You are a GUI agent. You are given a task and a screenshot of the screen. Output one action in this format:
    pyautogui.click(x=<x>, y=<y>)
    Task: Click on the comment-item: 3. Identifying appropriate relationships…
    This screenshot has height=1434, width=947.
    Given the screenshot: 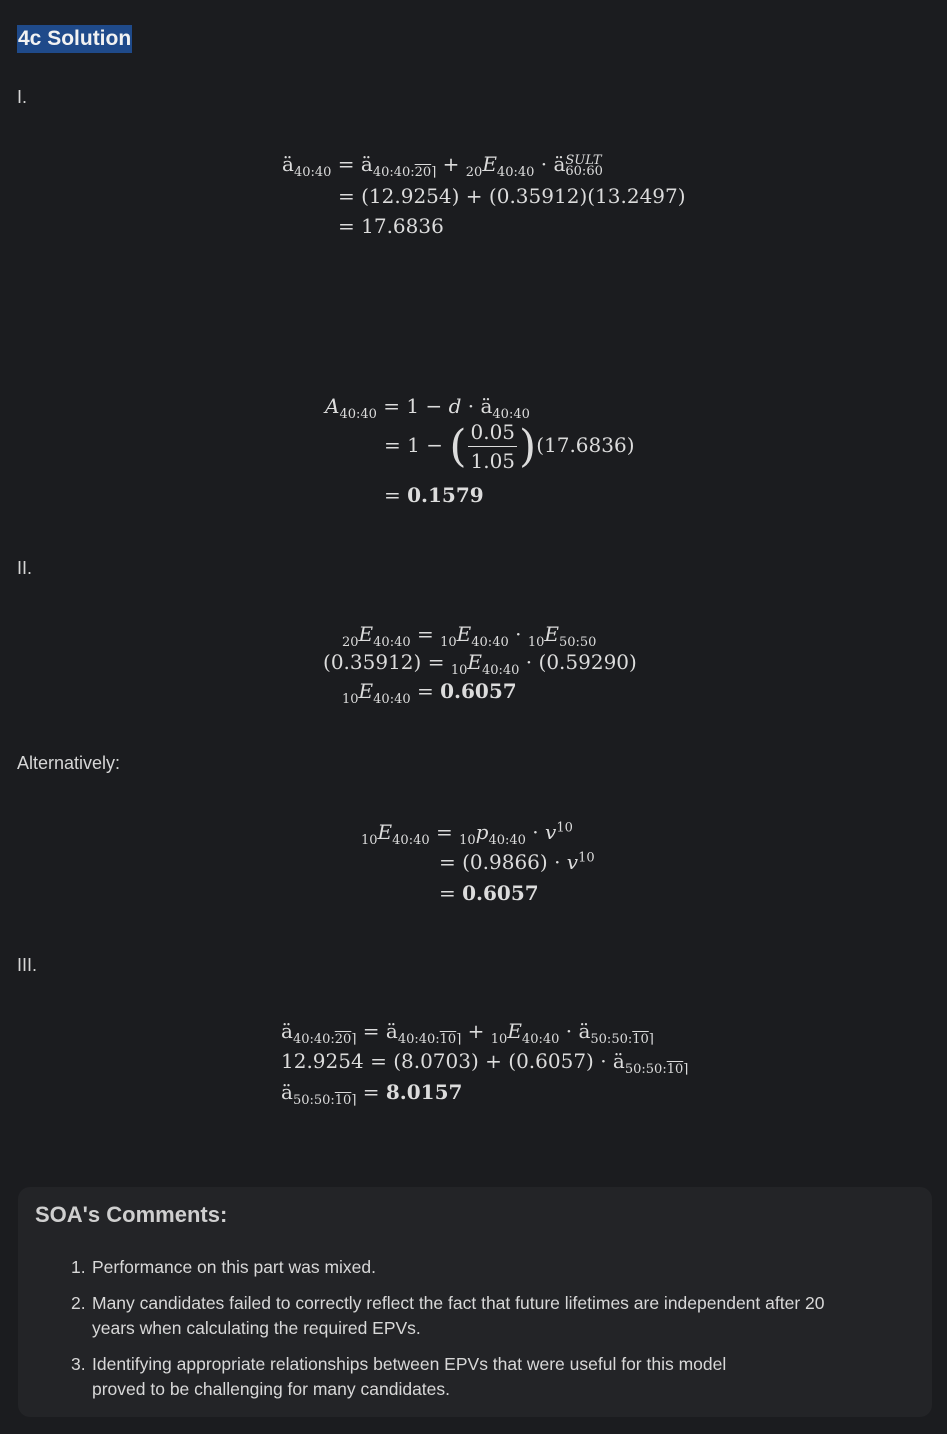 What is the action you would take?
    pyautogui.click(x=399, y=1376)
    